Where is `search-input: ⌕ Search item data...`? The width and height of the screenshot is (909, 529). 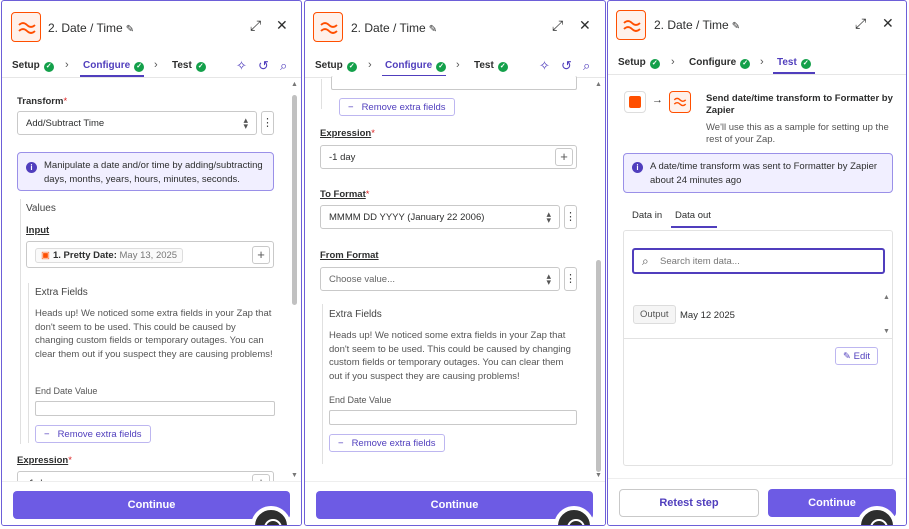 search-input: ⌕ Search item data... is located at coordinates (758, 261).